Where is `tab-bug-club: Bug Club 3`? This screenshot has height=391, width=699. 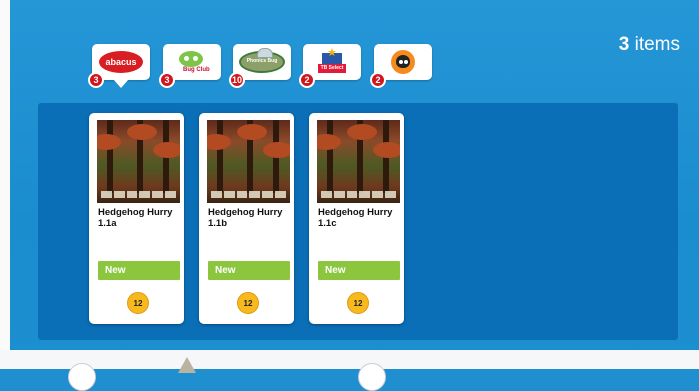
tab-bug-club: Bug Club 3 is located at coordinates (190, 66).